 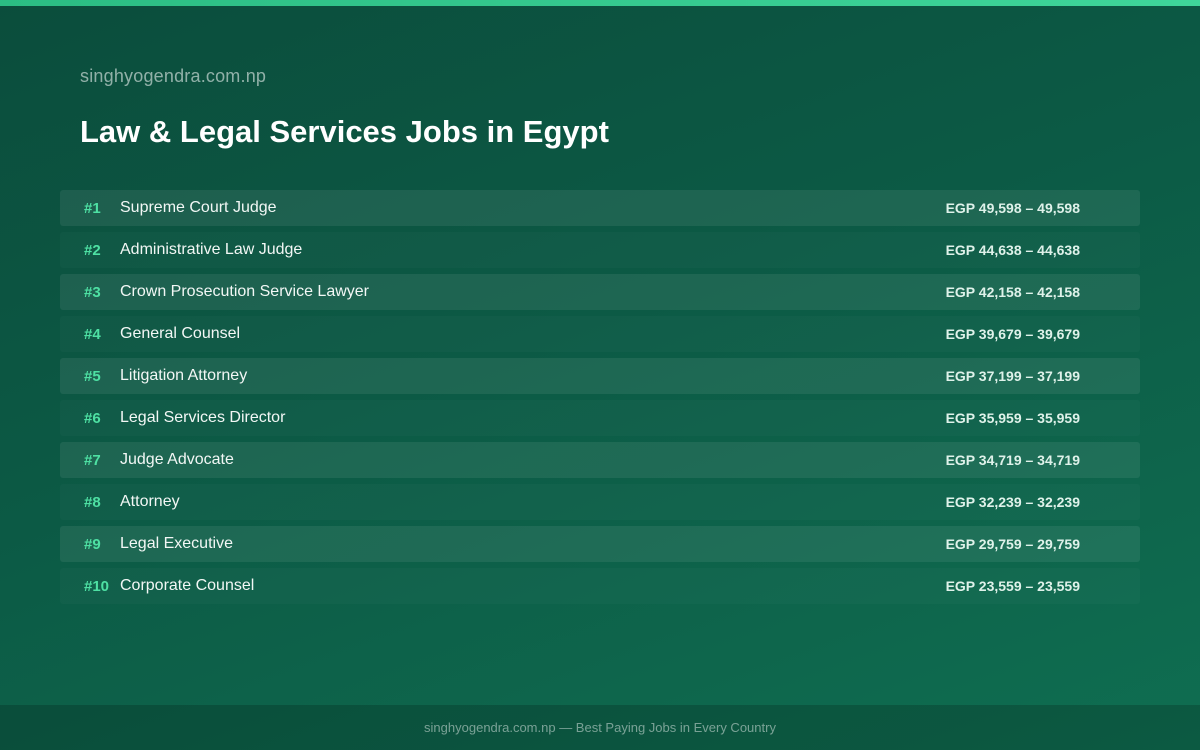 I want to click on job-title: General Counsel, so click(x=180, y=333).